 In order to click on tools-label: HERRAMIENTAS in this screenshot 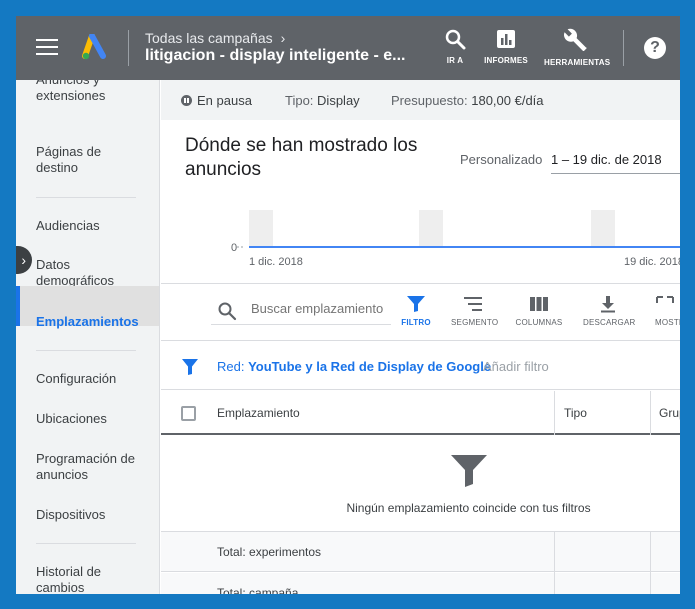, I will do `click(577, 62)`.